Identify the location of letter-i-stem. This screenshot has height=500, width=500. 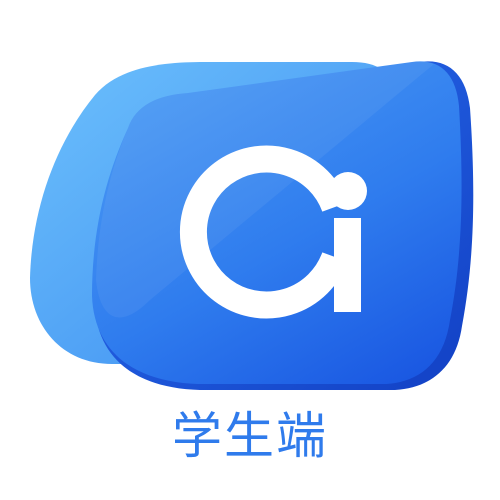
(347, 265).